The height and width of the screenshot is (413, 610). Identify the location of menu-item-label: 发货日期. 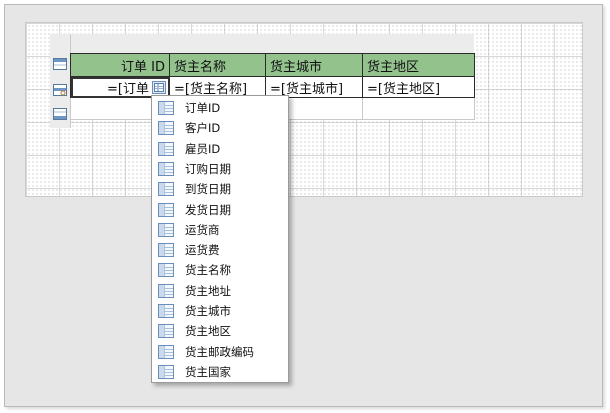
(208, 209).